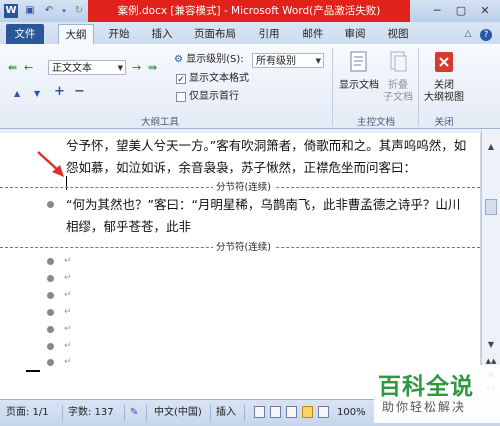  Describe the element at coordinates (275, 412) in the screenshot. I see `full-screen-reading-view-icon` at that location.